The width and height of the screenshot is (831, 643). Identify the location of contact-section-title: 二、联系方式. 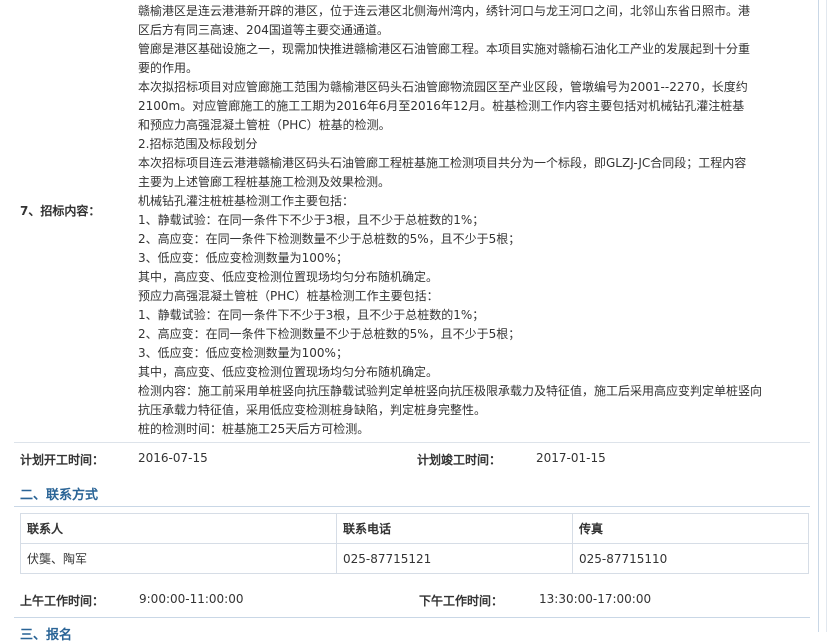
(59, 495).